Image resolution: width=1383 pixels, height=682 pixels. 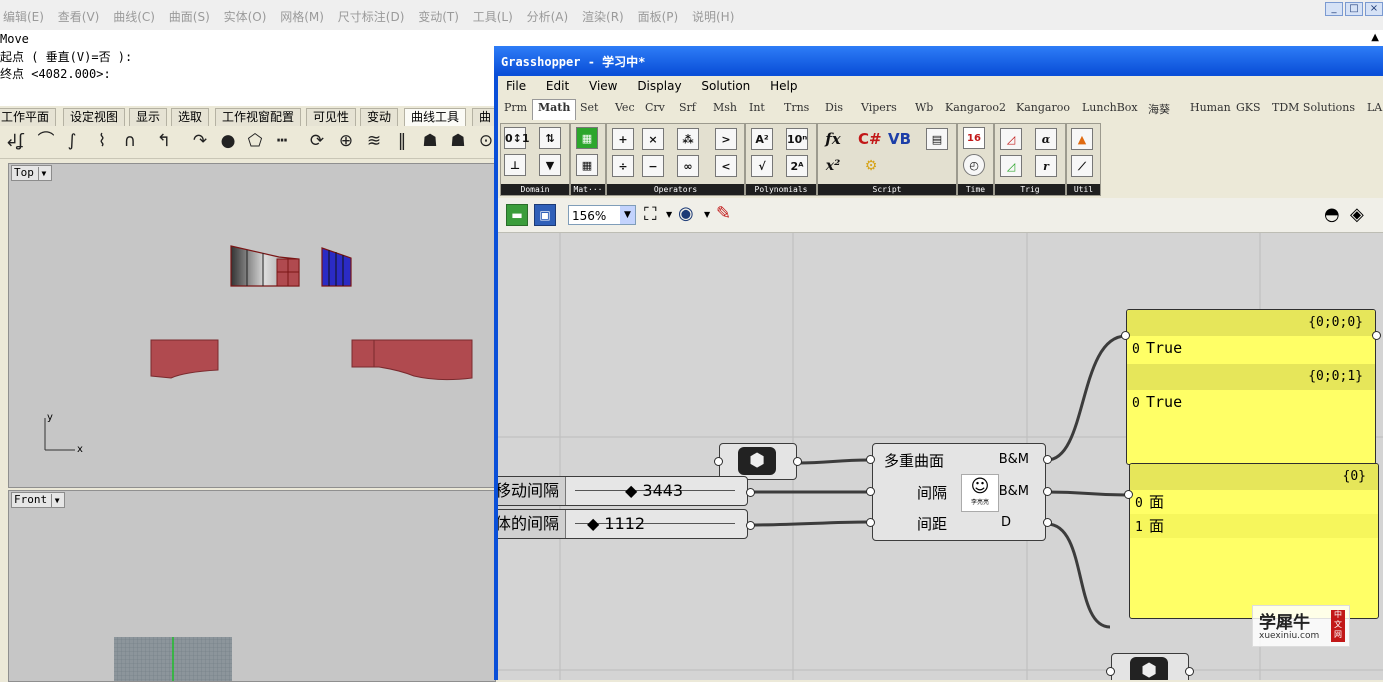 I want to click on graph-mapper-icon: ⟋, so click(x=1082, y=166).